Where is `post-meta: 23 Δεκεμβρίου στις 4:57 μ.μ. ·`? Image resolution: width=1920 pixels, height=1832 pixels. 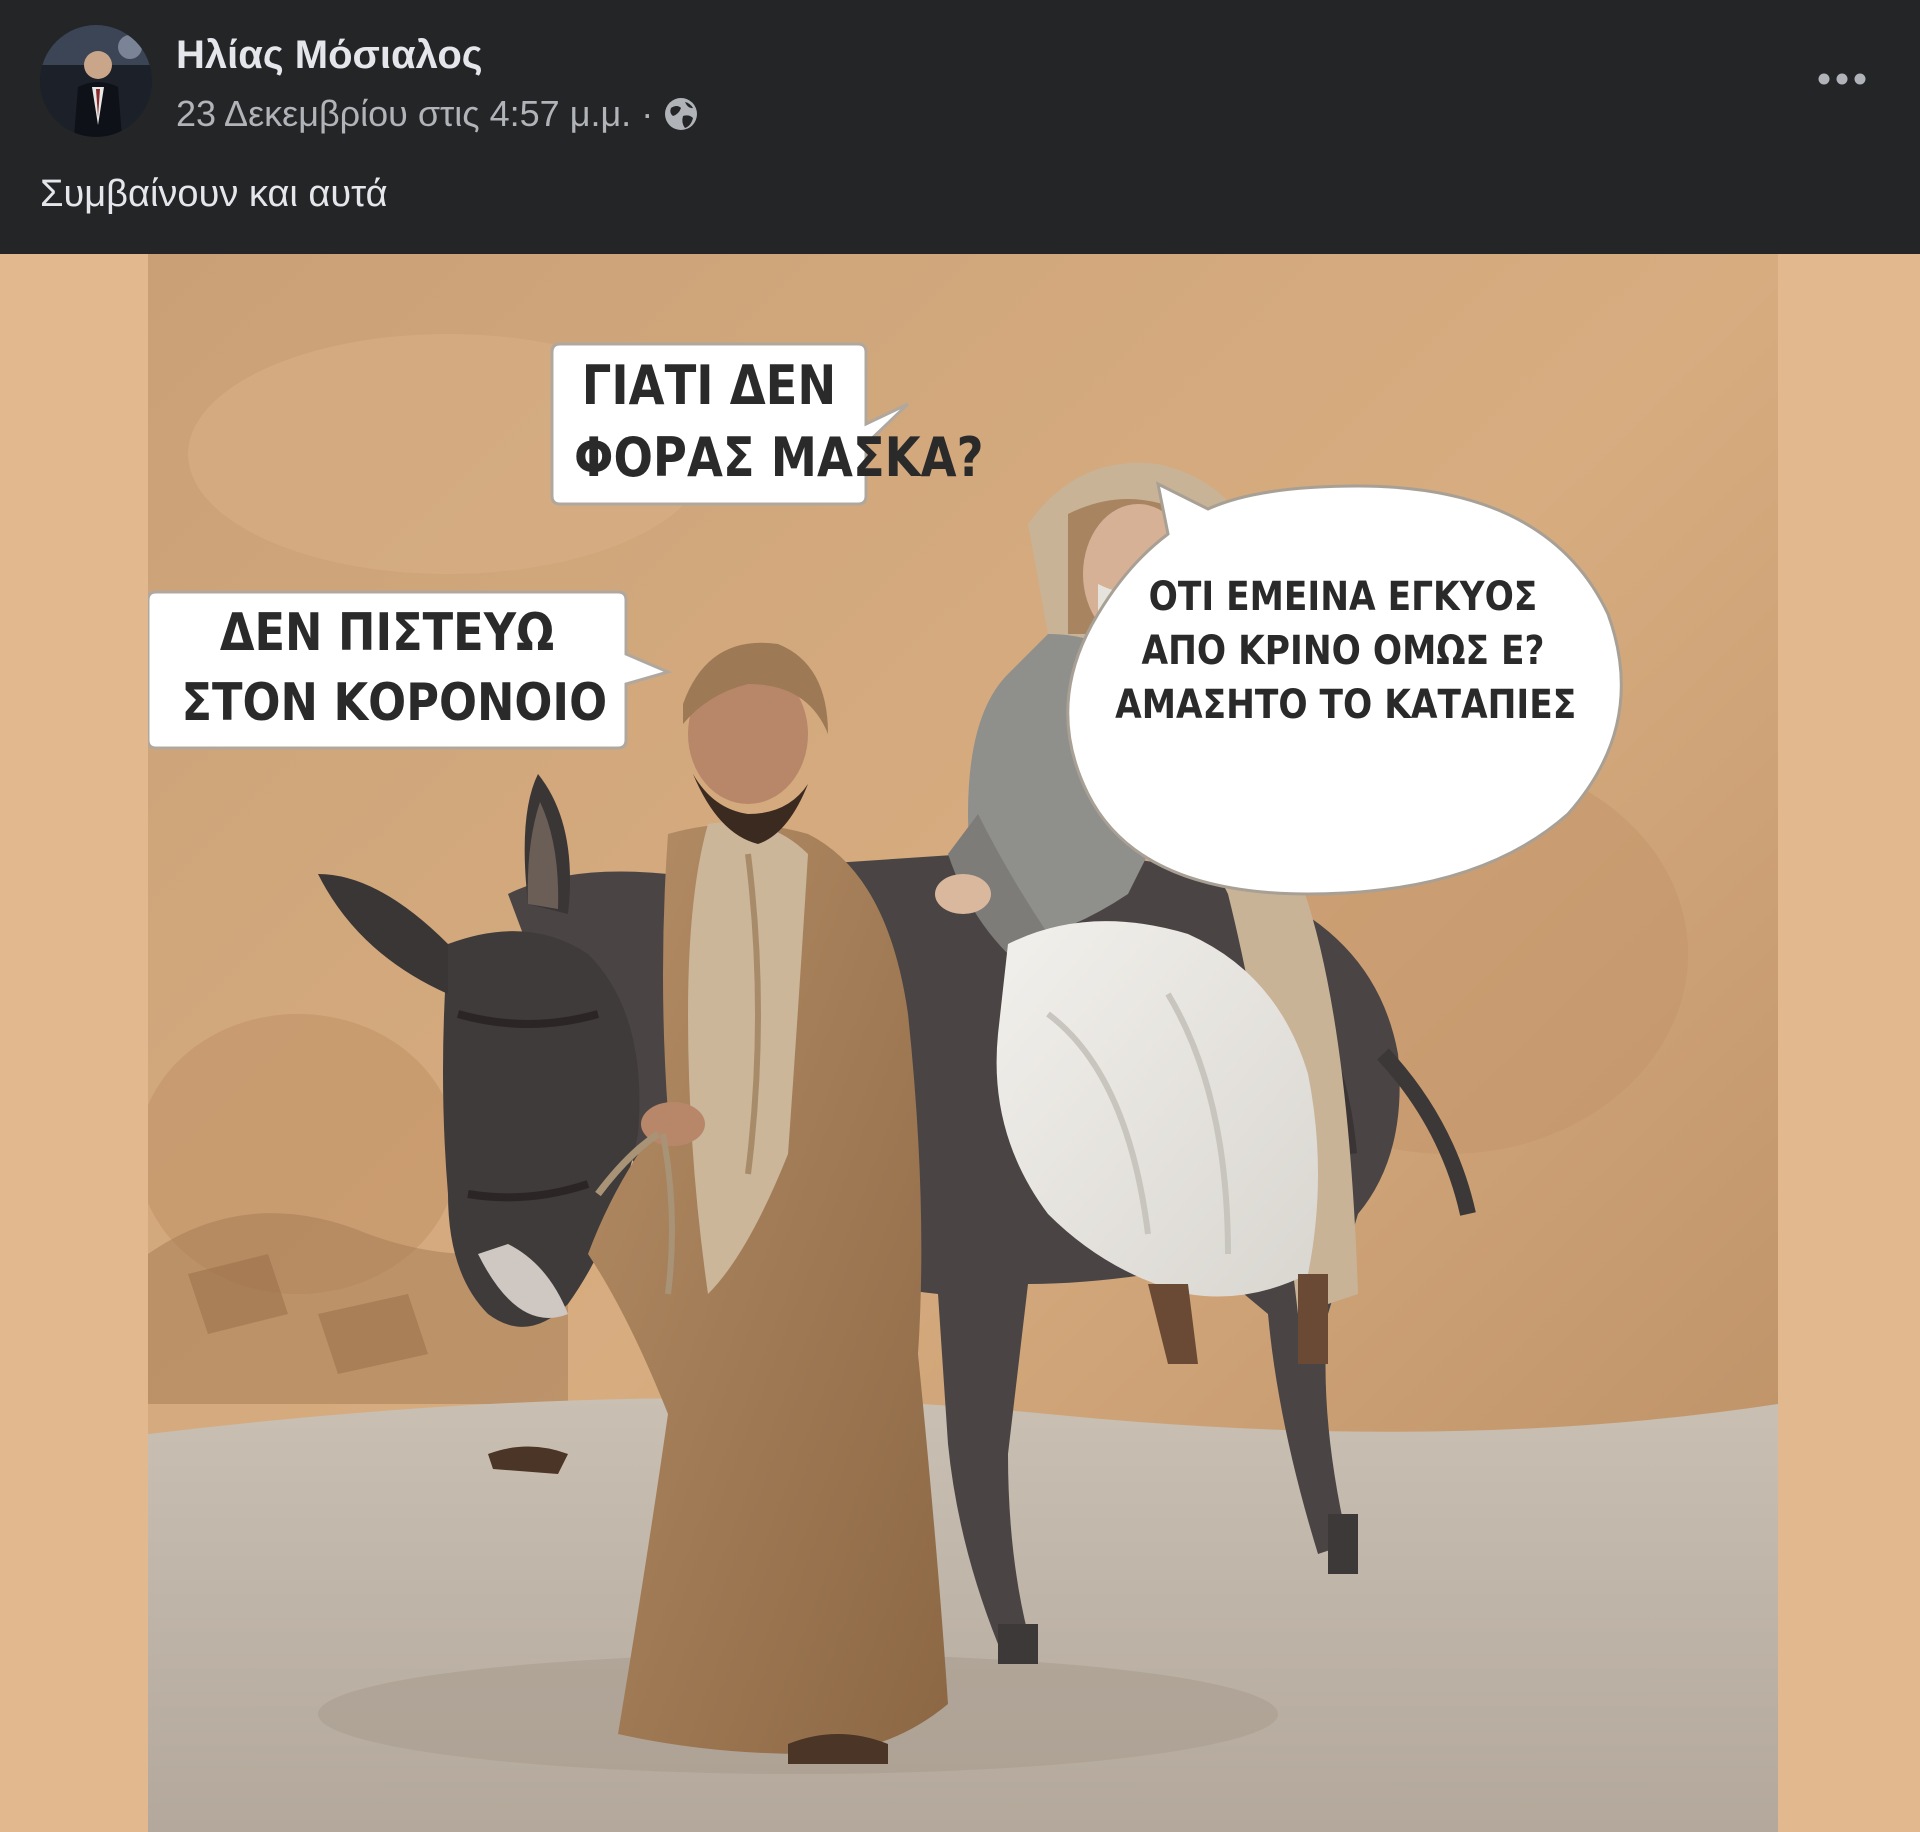 post-meta: 23 Δεκεμβρίου στις 4:57 μ.μ. · is located at coordinates (437, 114).